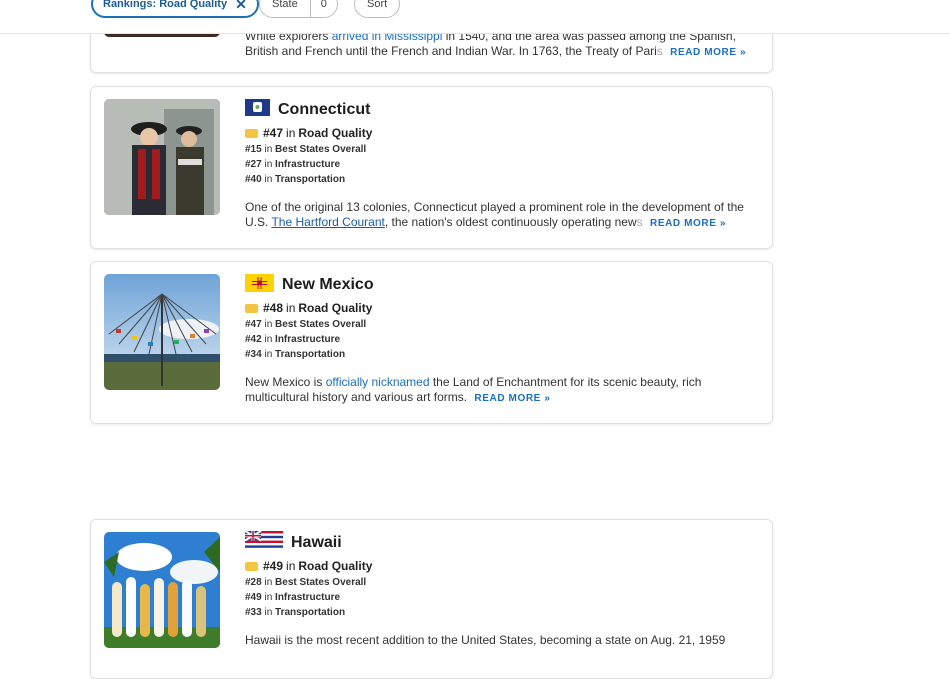  I want to click on state-filter-button: State 0, so click(298, 9).